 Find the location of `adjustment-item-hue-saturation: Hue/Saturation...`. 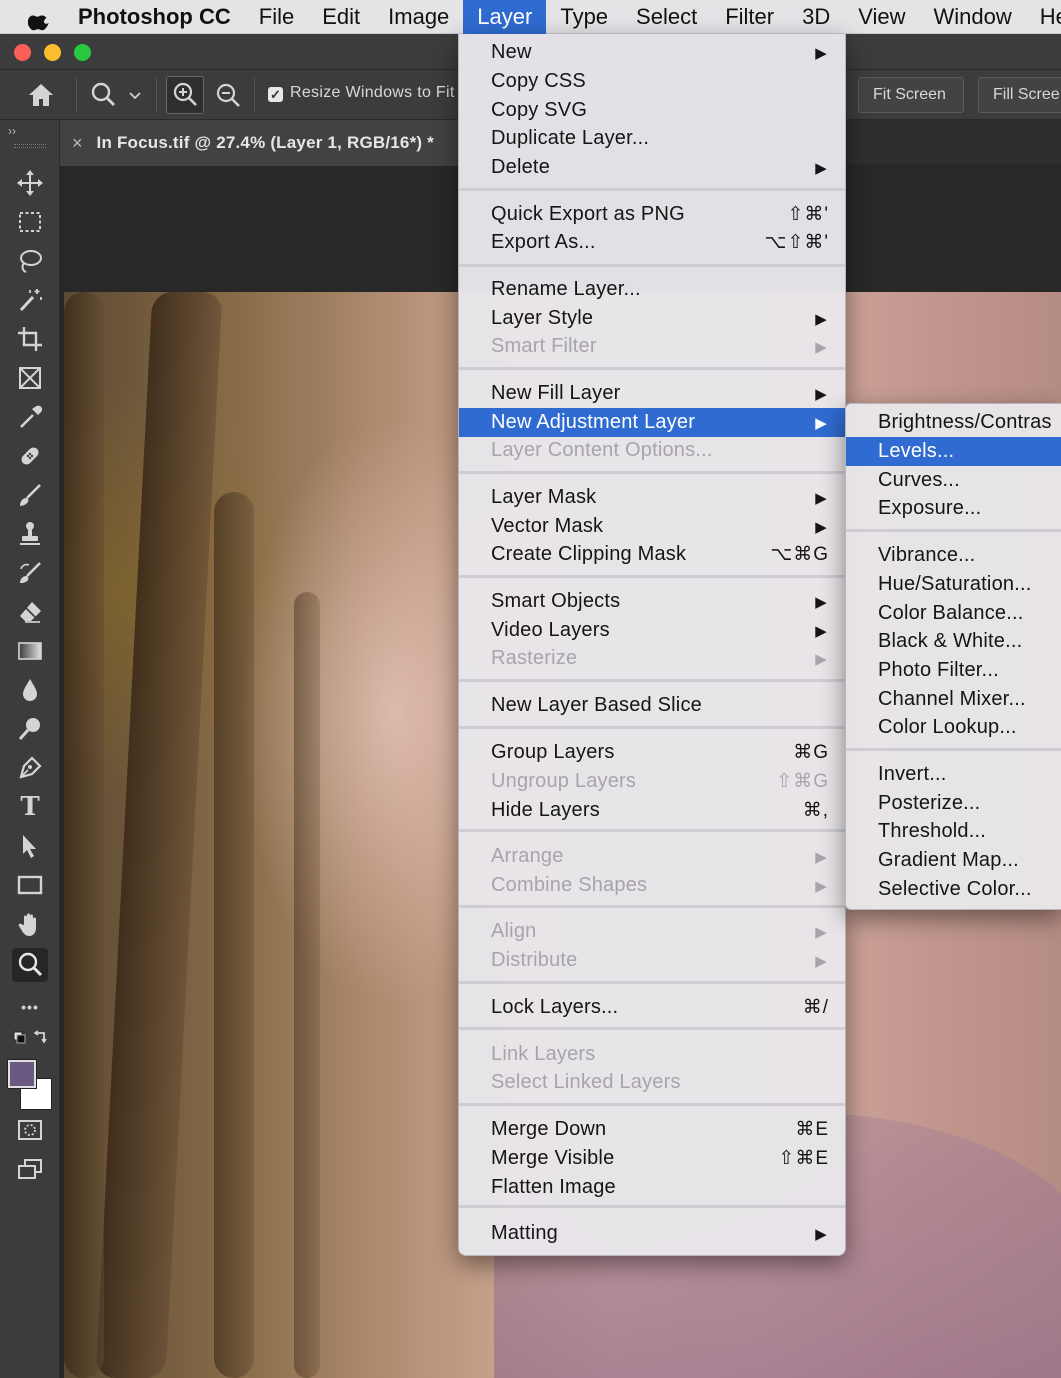

adjustment-item-hue-saturation: Hue/Saturation... is located at coordinates (953, 584).